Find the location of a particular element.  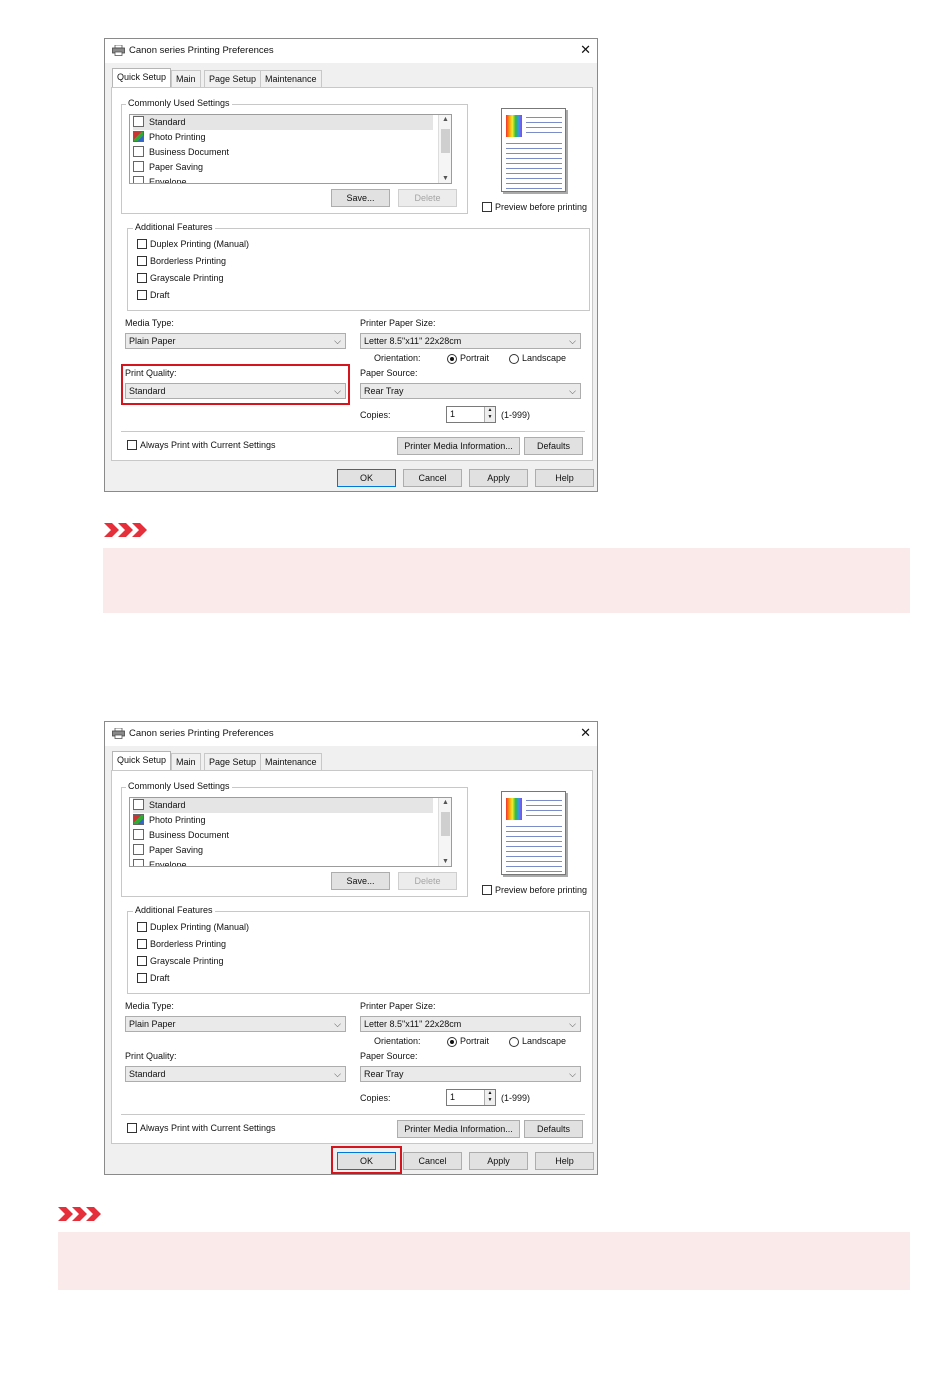

dialog-title: Canon series Printing Preferences is located at coordinates (201, 50).